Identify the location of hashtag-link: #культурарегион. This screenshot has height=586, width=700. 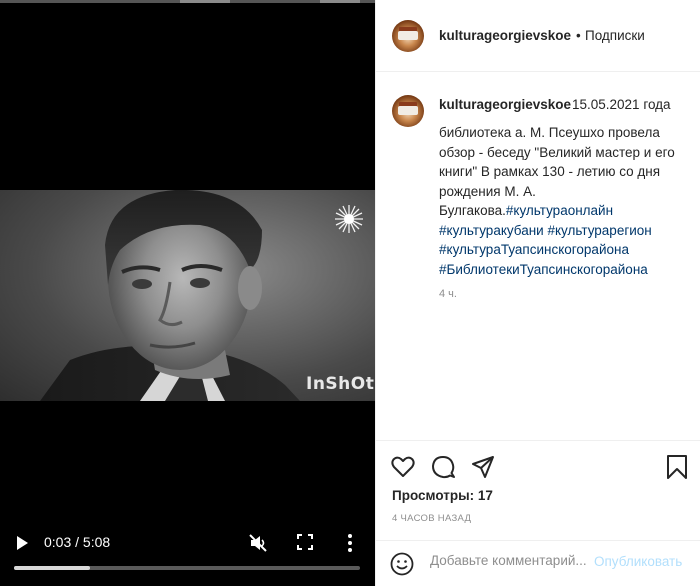
(599, 230).